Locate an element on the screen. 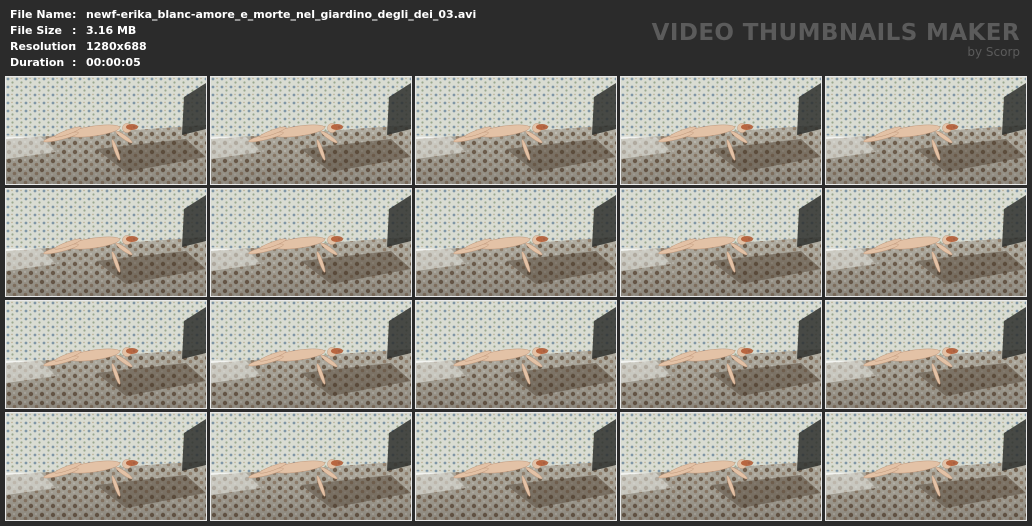 This screenshot has height=526, width=1032. duration-value: 00:00:05 is located at coordinates (113, 62).